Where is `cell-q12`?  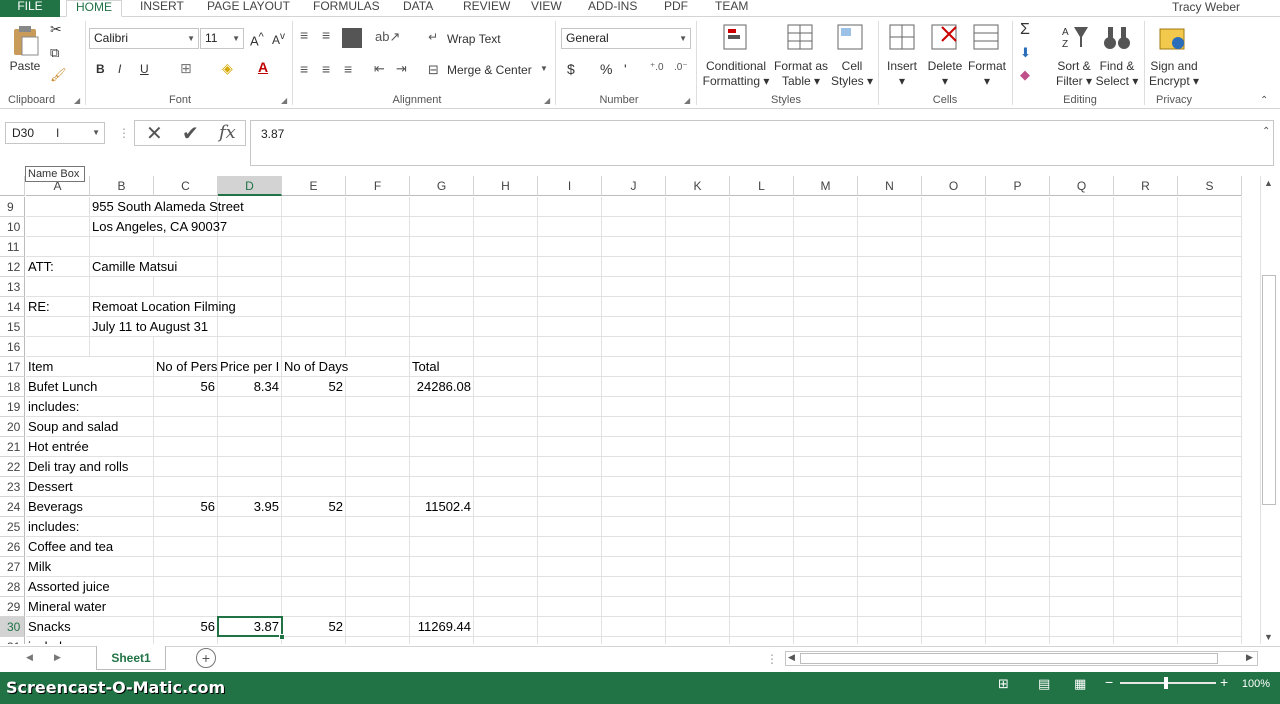
cell-q12 is located at coordinates (1082, 267).